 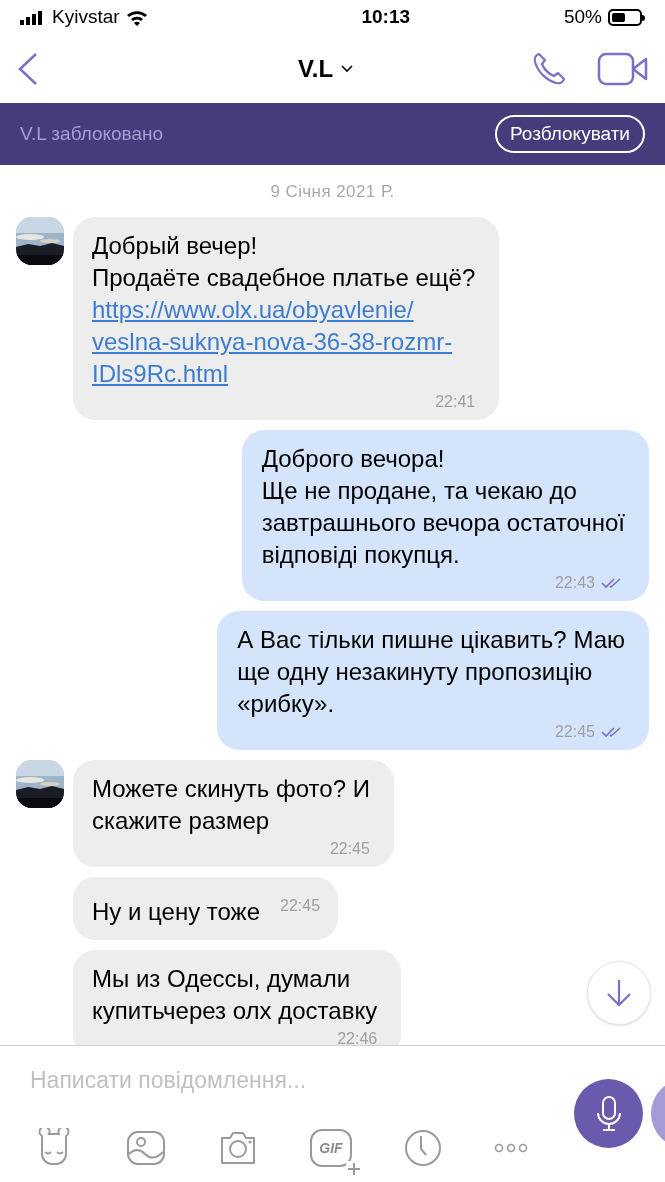 What do you see at coordinates (235, 994) in the screenshot?
I see `message-text: Мы из Одессы, думали купитьчерез олх доставку` at bounding box center [235, 994].